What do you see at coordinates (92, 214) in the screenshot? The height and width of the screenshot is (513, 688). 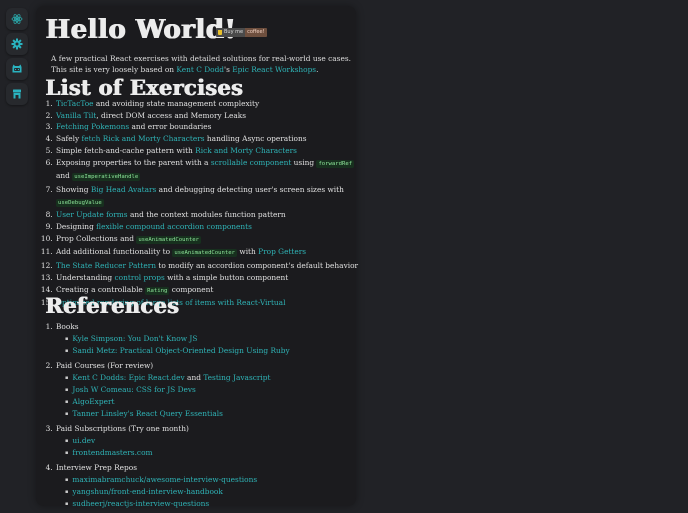 I see `exercise-link: User Update forms` at bounding box center [92, 214].